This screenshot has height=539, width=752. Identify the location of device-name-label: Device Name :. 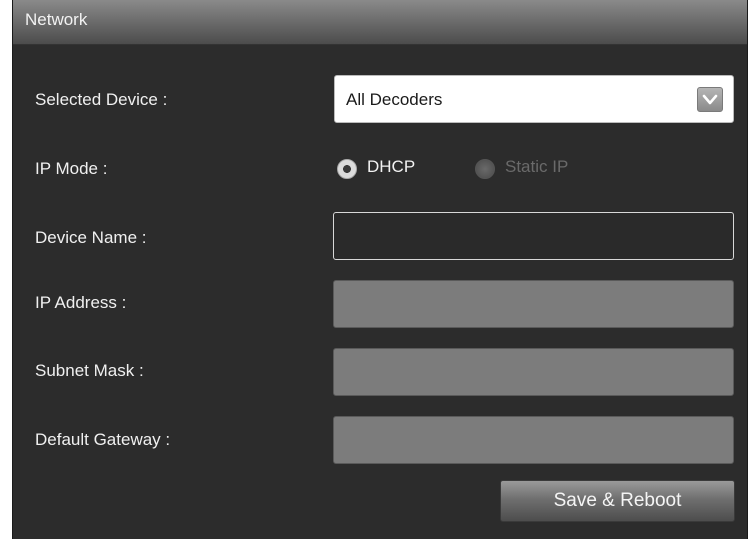
(91, 237).